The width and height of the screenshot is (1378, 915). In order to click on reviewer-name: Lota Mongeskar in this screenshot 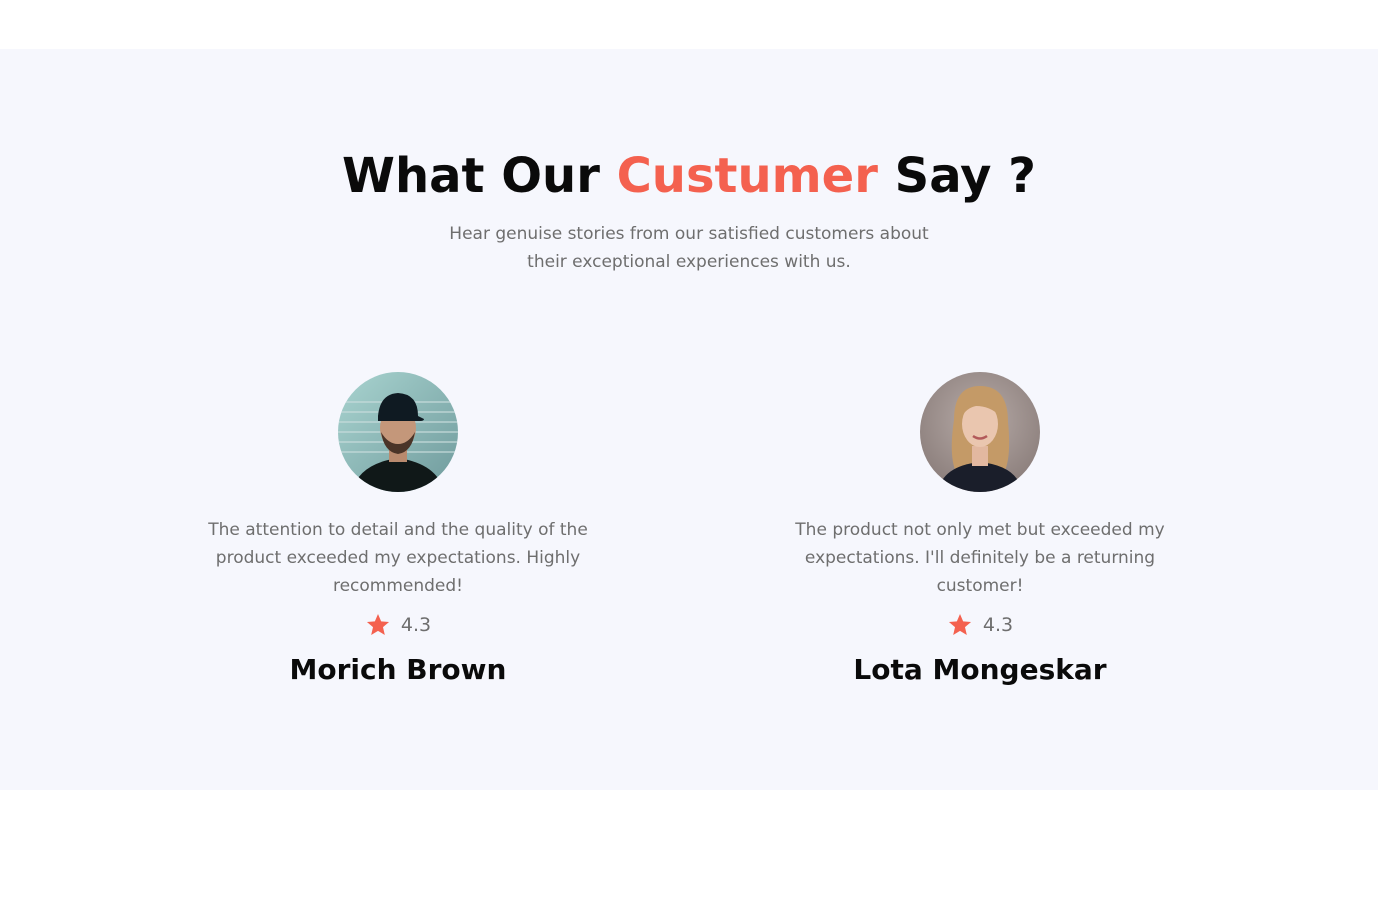, I will do `click(980, 669)`.